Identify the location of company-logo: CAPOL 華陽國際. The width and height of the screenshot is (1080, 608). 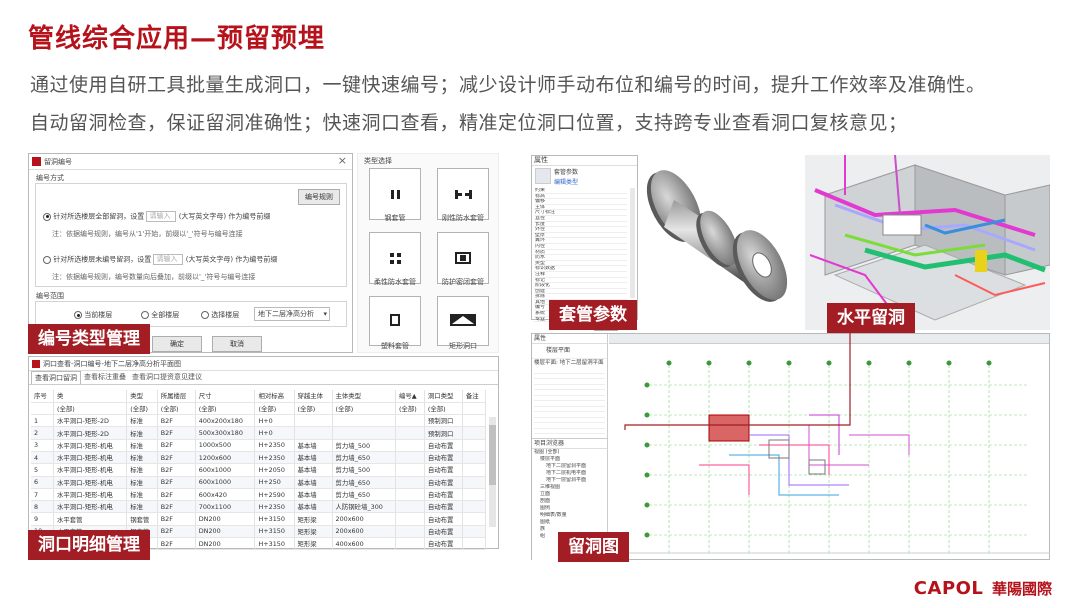
(983, 588).